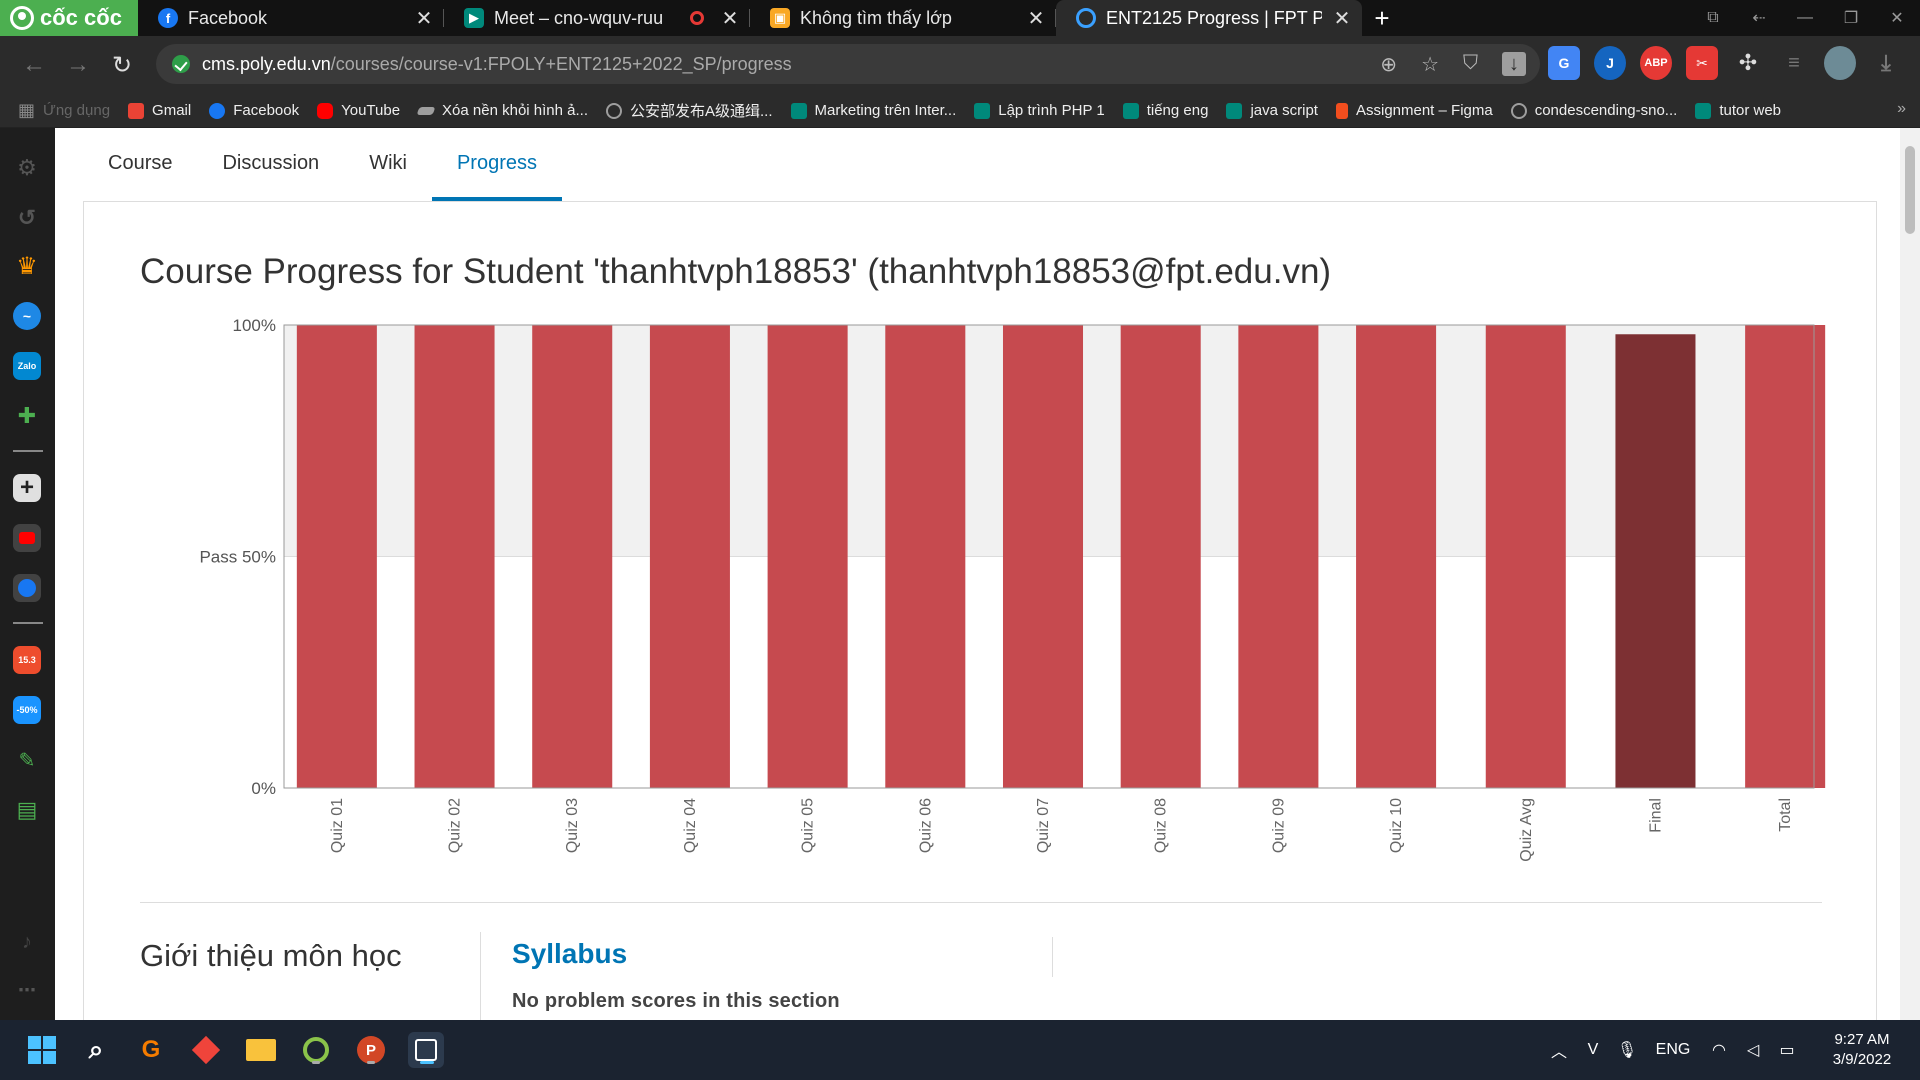 This screenshot has width=1920, height=1080. What do you see at coordinates (1901, 109) in the screenshot?
I see `chevron-more-icon: »` at bounding box center [1901, 109].